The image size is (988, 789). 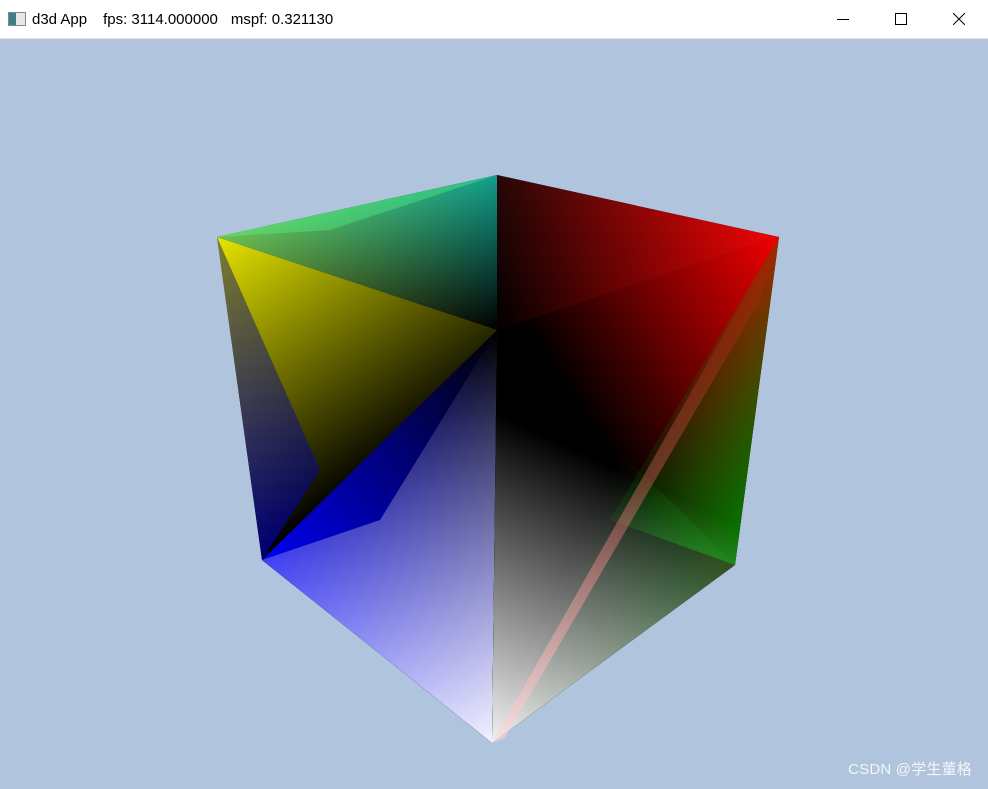 What do you see at coordinates (910, 769) in the screenshot?
I see `watermark-text: CSDN @学生董格` at bounding box center [910, 769].